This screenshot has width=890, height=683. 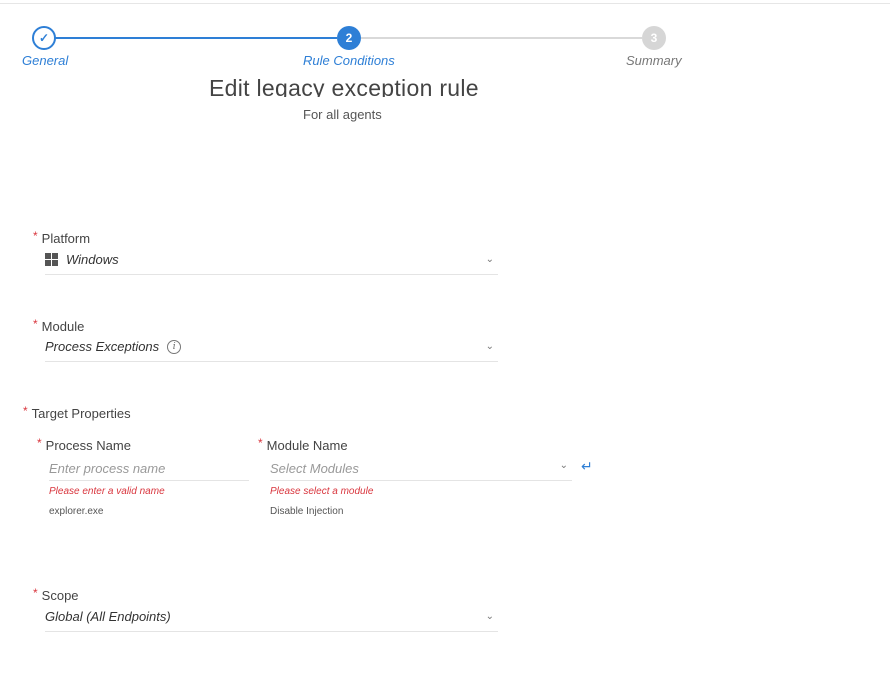 What do you see at coordinates (107, 491) in the screenshot?
I see `process-name-error: Please enter a valid name` at bounding box center [107, 491].